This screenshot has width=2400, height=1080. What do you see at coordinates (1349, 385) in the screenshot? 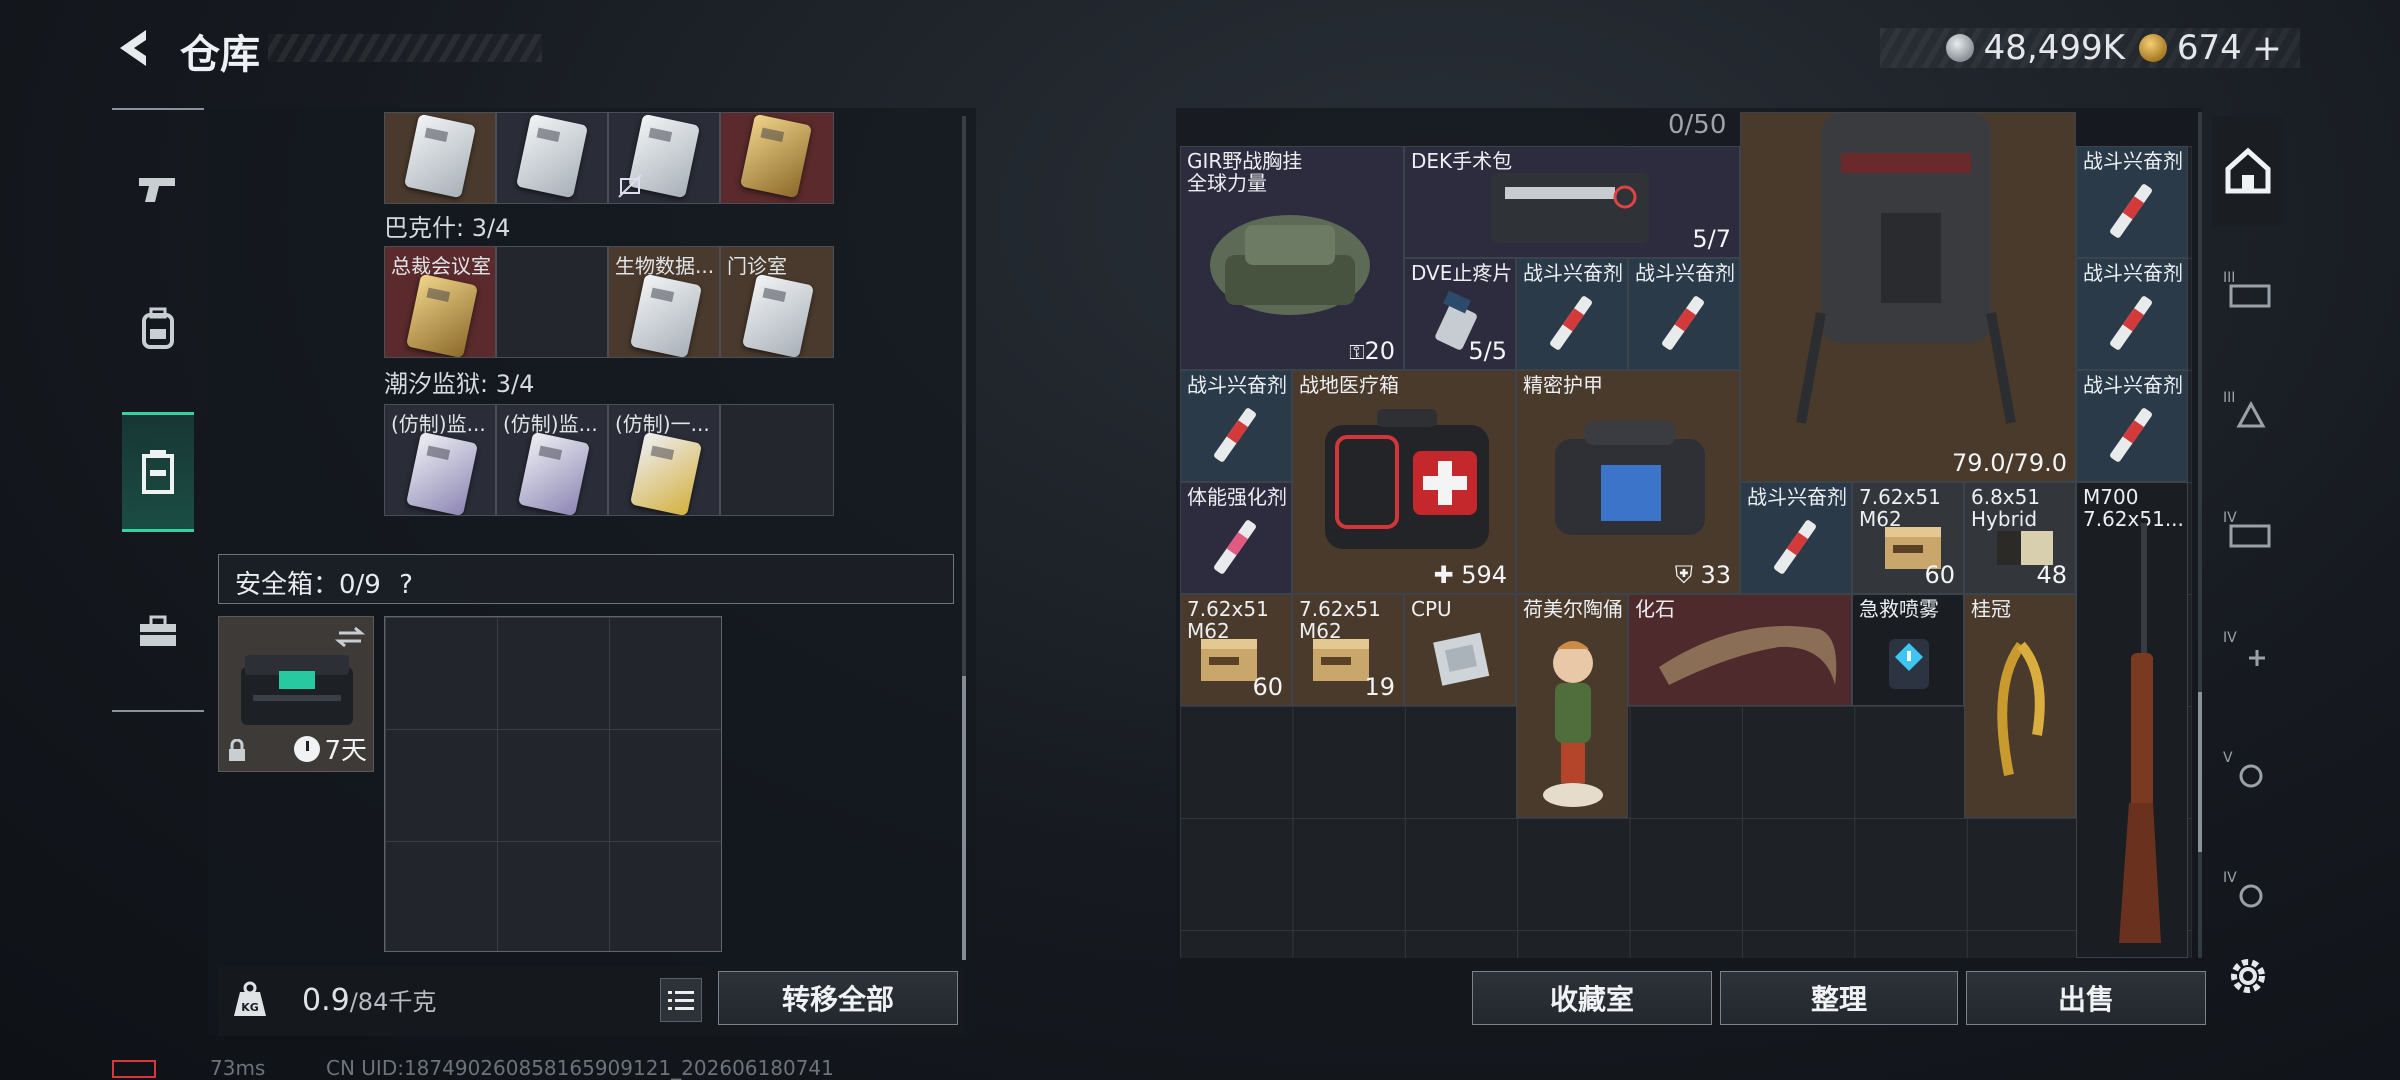
I see `item-name: 战地医疗箱` at bounding box center [1349, 385].